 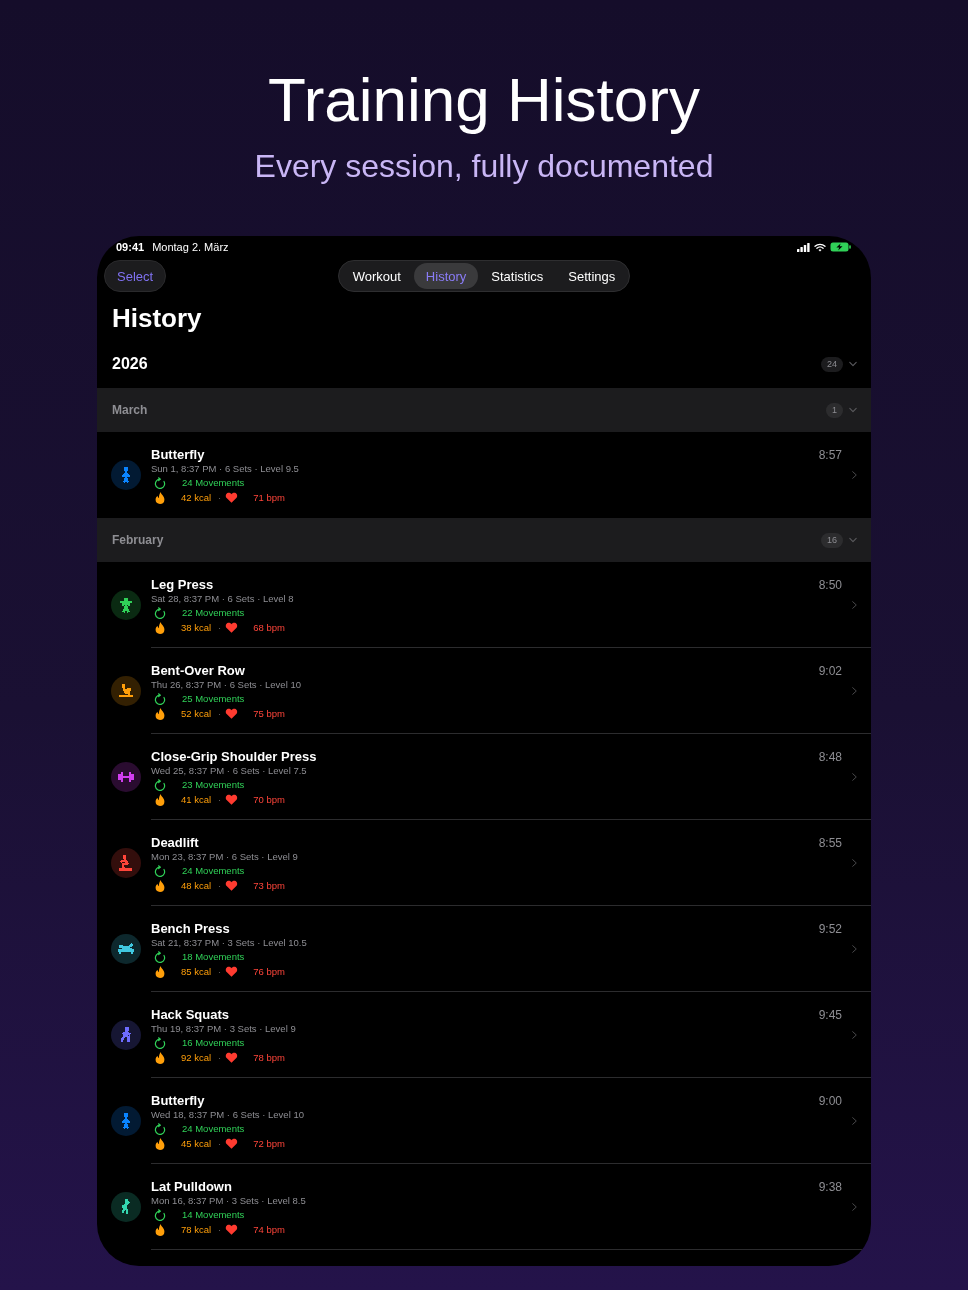 What do you see at coordinates (130, 247) in the screenshot?
I see `status-time: 09:41` at bounding box center [130, 247].